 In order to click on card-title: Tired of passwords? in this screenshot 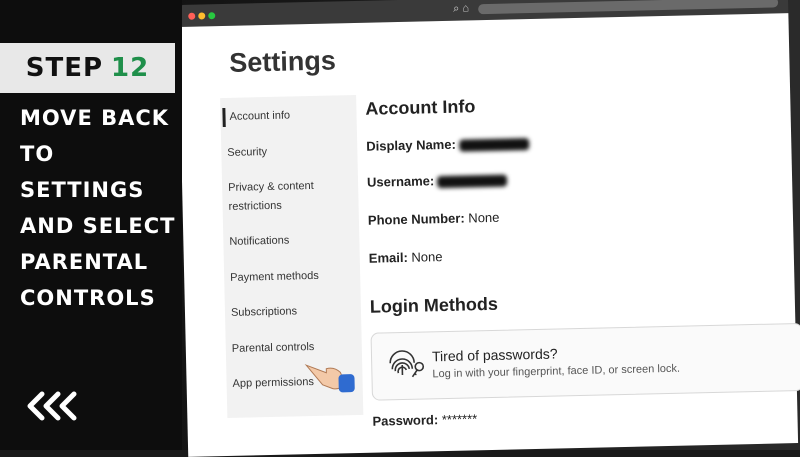, I will do `click(494, 355)`.